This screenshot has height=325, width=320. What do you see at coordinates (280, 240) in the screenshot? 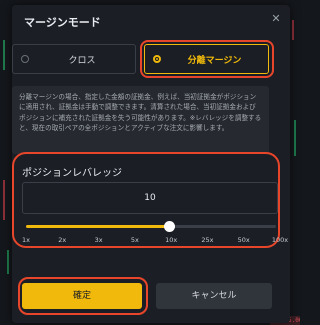
I see `leverage-tick-100x: 100x` at bounding box center [280, 240].